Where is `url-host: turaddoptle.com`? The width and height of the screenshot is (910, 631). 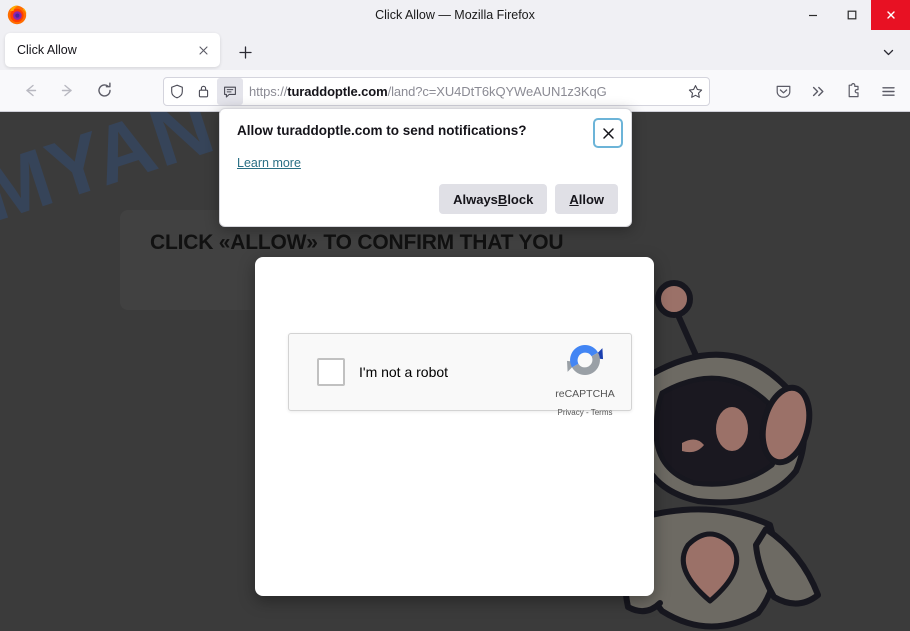 url-host: turaddoptle.com is located at coordinates (337, 91).